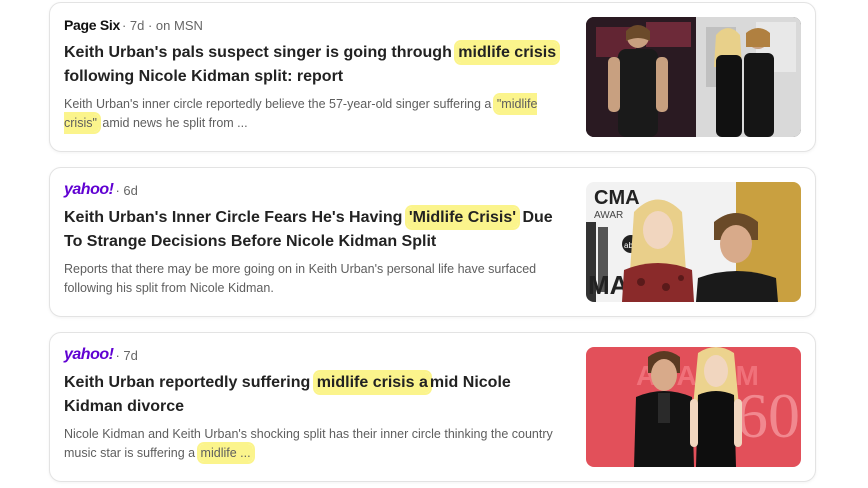  I want to click on source-row: Page Six · 7d · on MSN, so click(133, 25).